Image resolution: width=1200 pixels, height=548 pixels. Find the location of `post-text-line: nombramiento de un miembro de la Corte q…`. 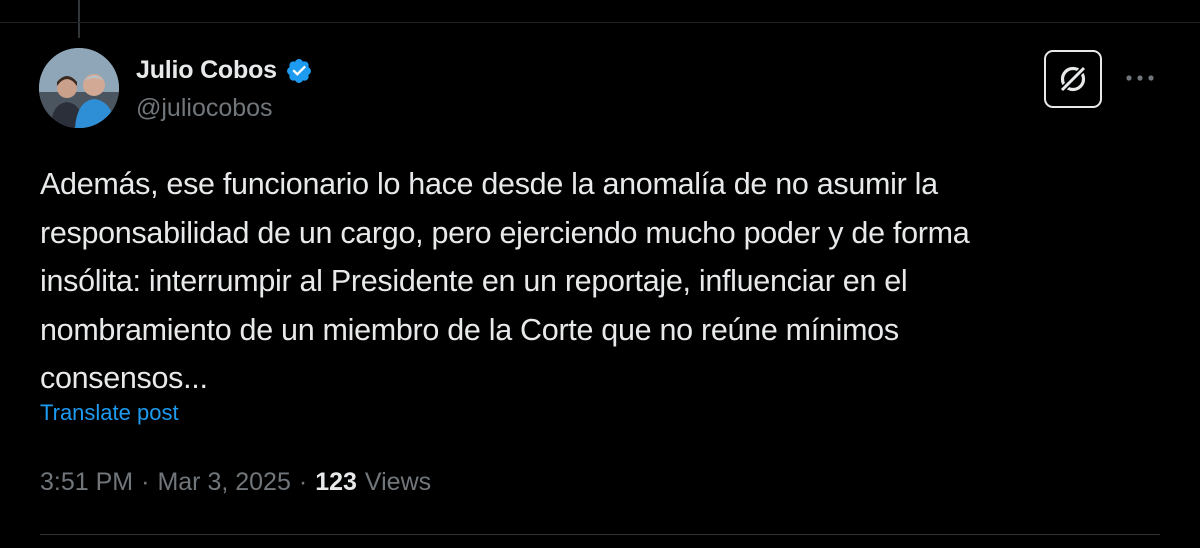

post-text-line: nombramiento de un miembro de la Corte q… is located at coordinates (469, 329).